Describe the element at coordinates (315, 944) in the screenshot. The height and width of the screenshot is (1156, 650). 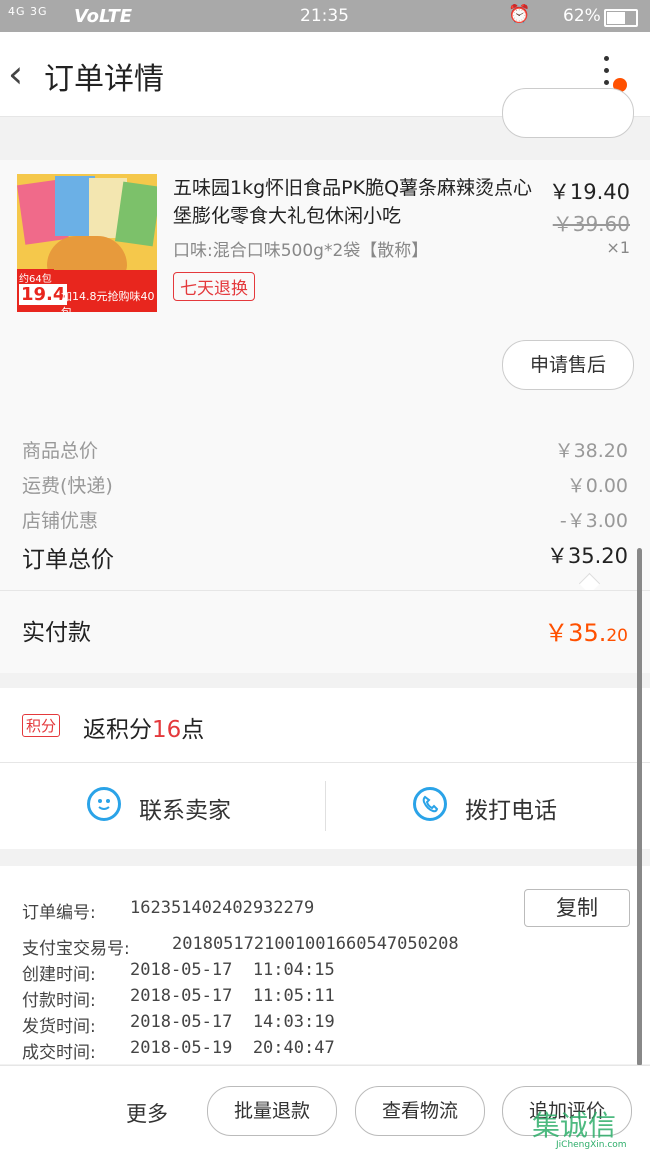
I see `alipay-id-value: 2018051721001001660547050208` at that location.